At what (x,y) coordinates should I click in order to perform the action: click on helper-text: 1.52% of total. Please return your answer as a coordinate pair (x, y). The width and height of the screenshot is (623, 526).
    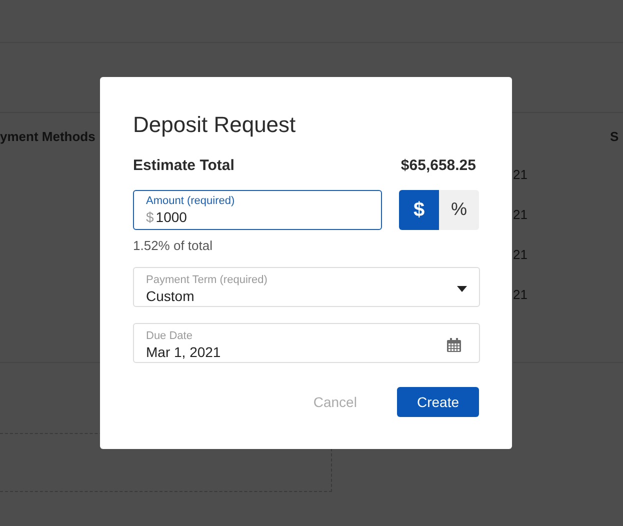
    Looking at the image, I should click on (173, 245).